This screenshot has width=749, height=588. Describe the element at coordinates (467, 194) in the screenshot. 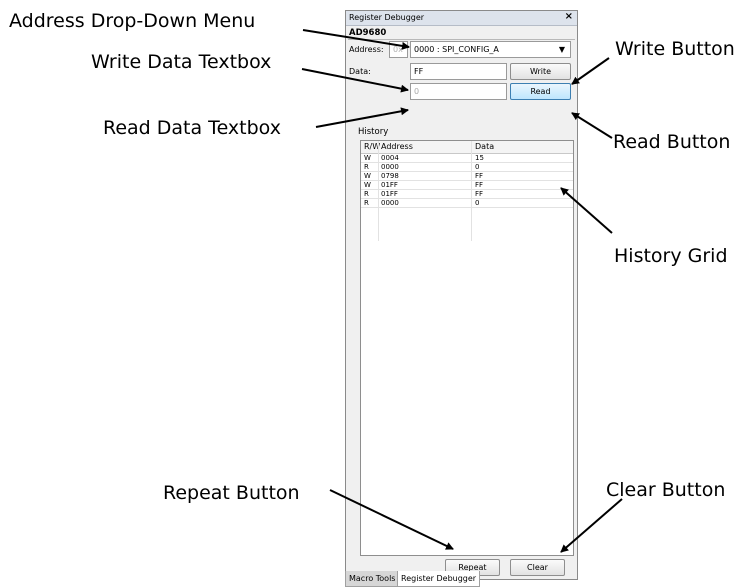

I see `table-row: R 01FF FF` at that location.